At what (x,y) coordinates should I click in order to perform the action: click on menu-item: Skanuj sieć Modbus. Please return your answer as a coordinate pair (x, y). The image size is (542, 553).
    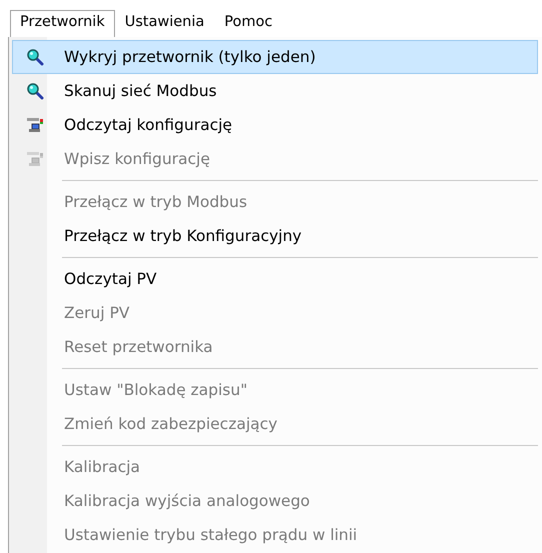
    Looking at the image, I should click on (275, 91).